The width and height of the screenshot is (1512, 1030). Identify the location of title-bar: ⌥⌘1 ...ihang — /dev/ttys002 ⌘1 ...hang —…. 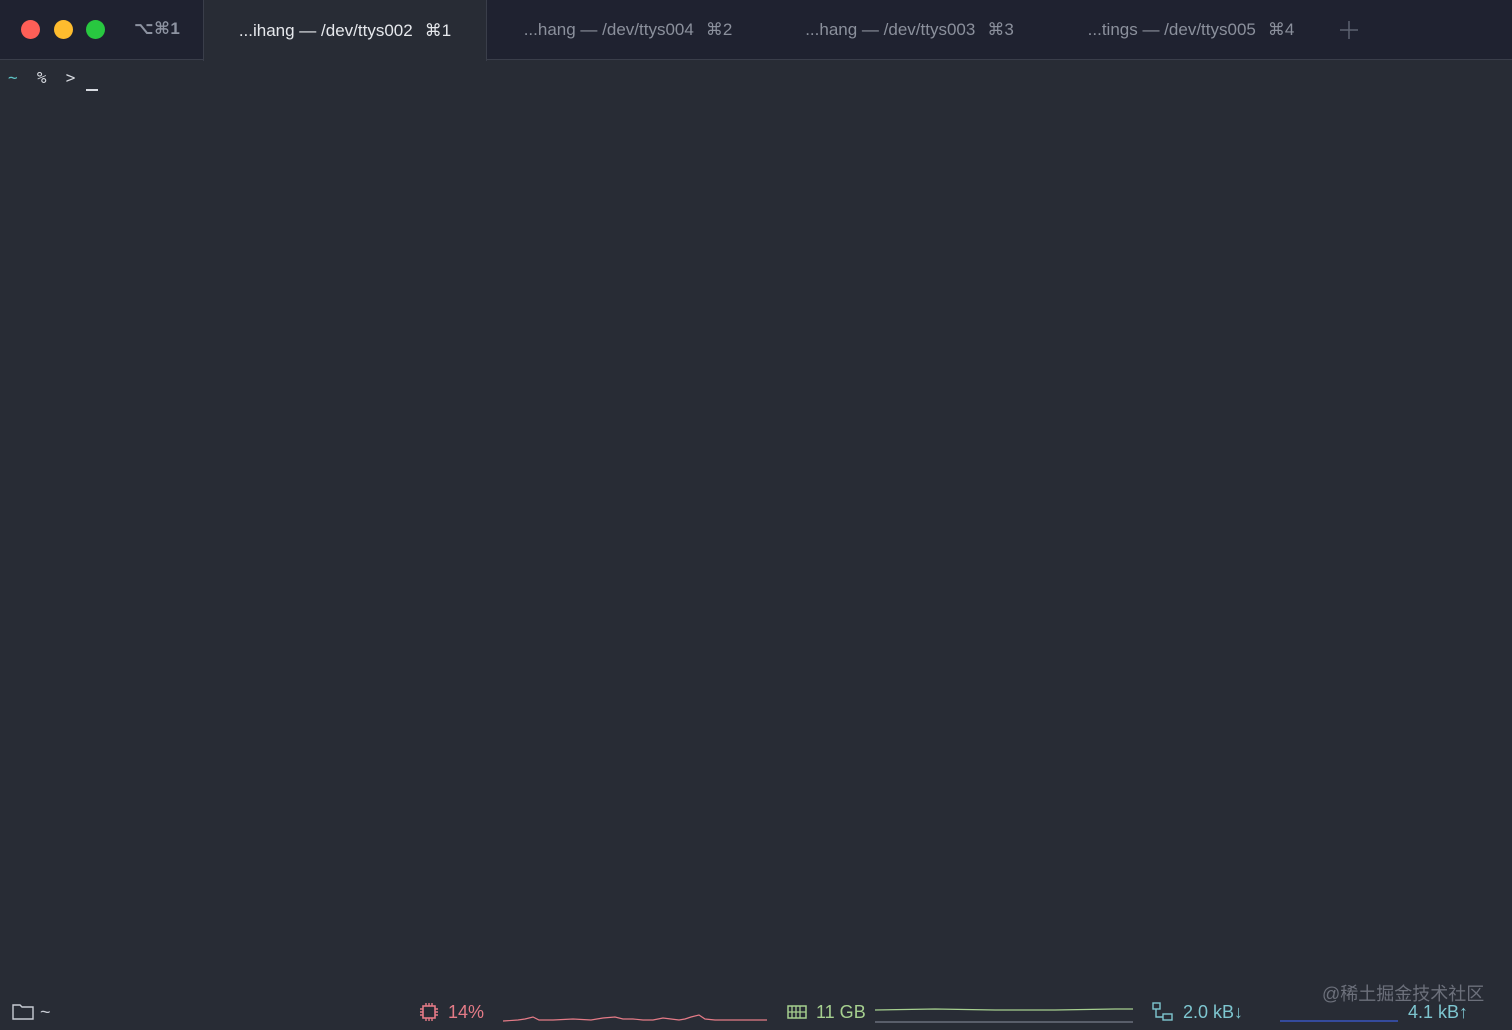
(756, 30).